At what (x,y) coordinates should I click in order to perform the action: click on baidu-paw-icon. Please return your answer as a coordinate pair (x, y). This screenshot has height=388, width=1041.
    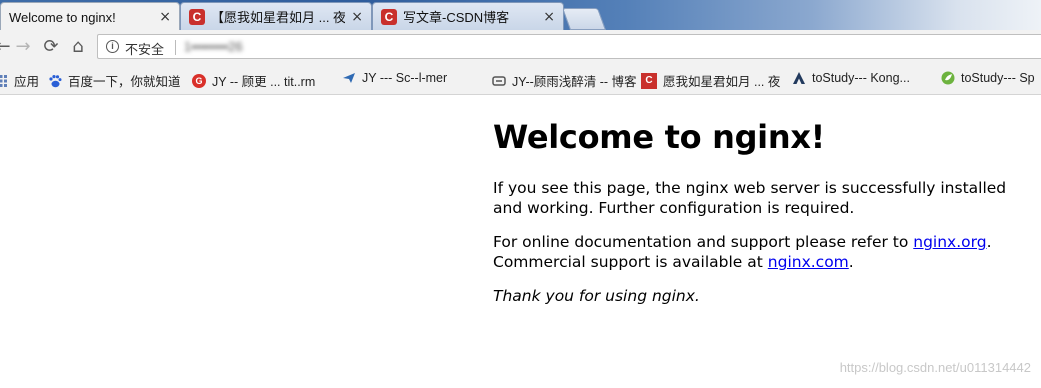
    Looking at the image, I should click on (55, 81).